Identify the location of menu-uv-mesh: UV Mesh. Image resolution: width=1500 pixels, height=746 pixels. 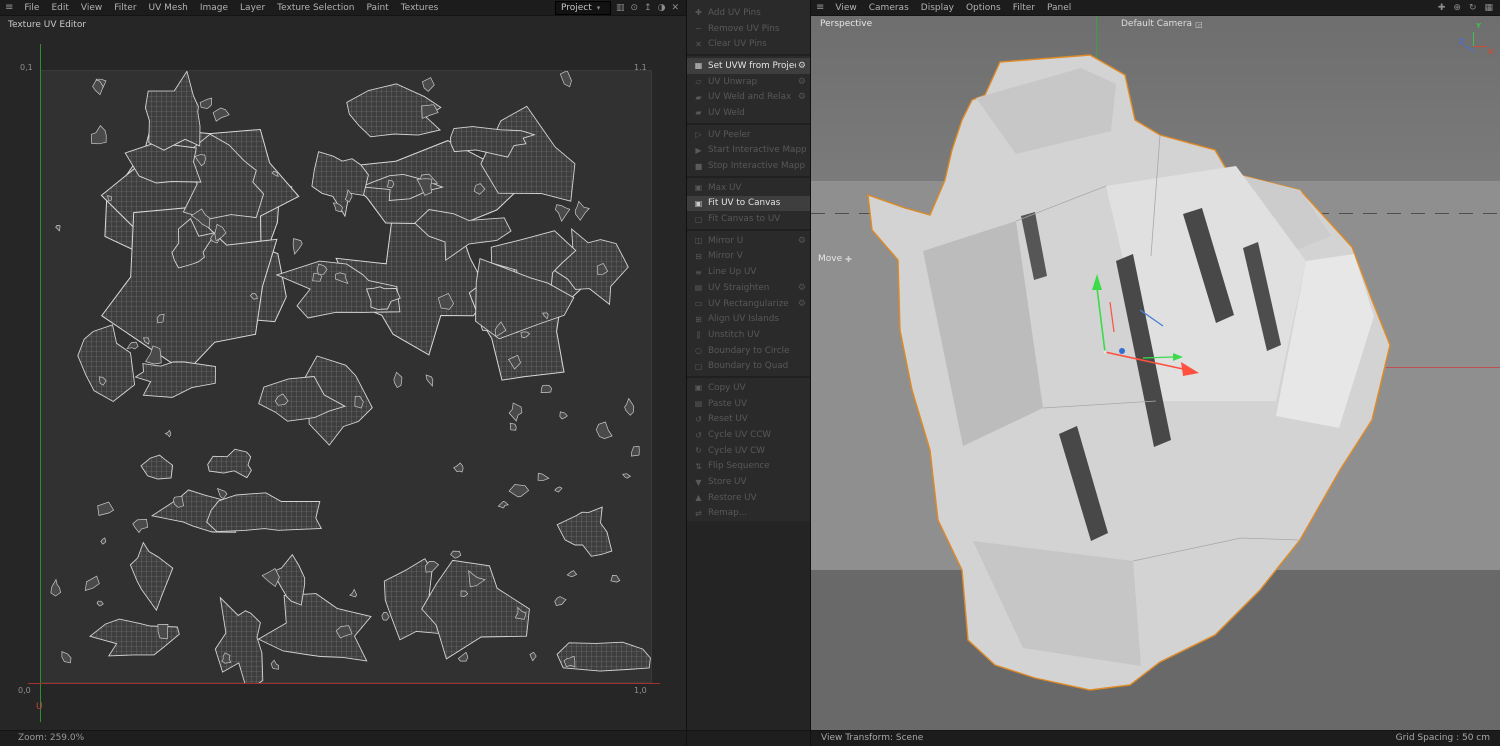
(168, 8).